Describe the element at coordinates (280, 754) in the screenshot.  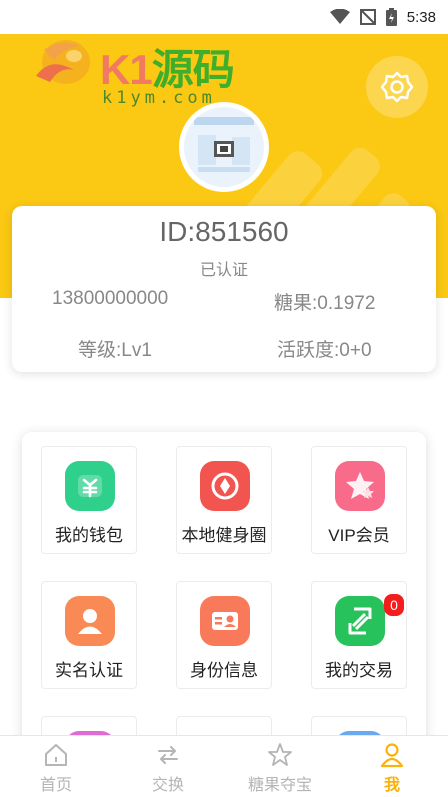
I see `star-outline-icon` at that location.